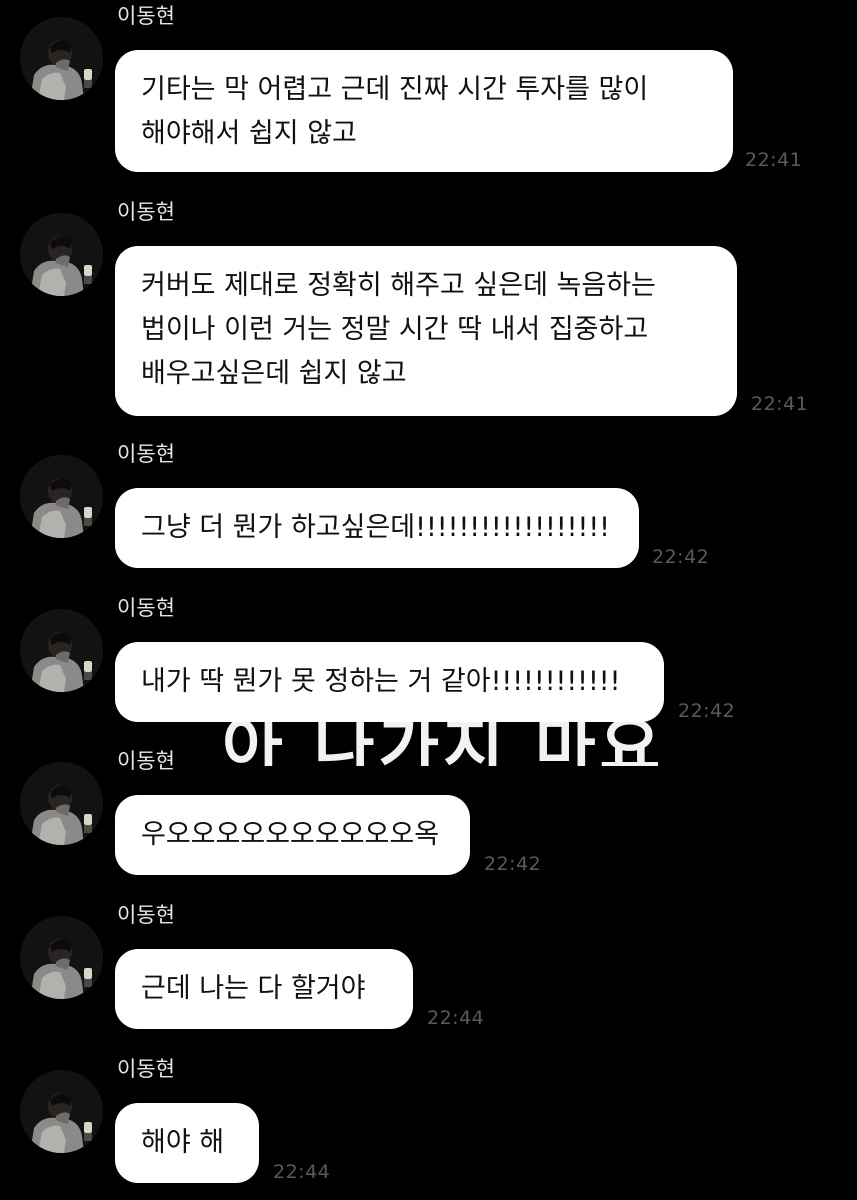  Describe the element at coordinates (424, 111) in the screenshot. I see `message-bubble: 기타는 막 어렵고 근데 진짜 시간 투자를 많이 해야해서 쉽지 않고` at that location.